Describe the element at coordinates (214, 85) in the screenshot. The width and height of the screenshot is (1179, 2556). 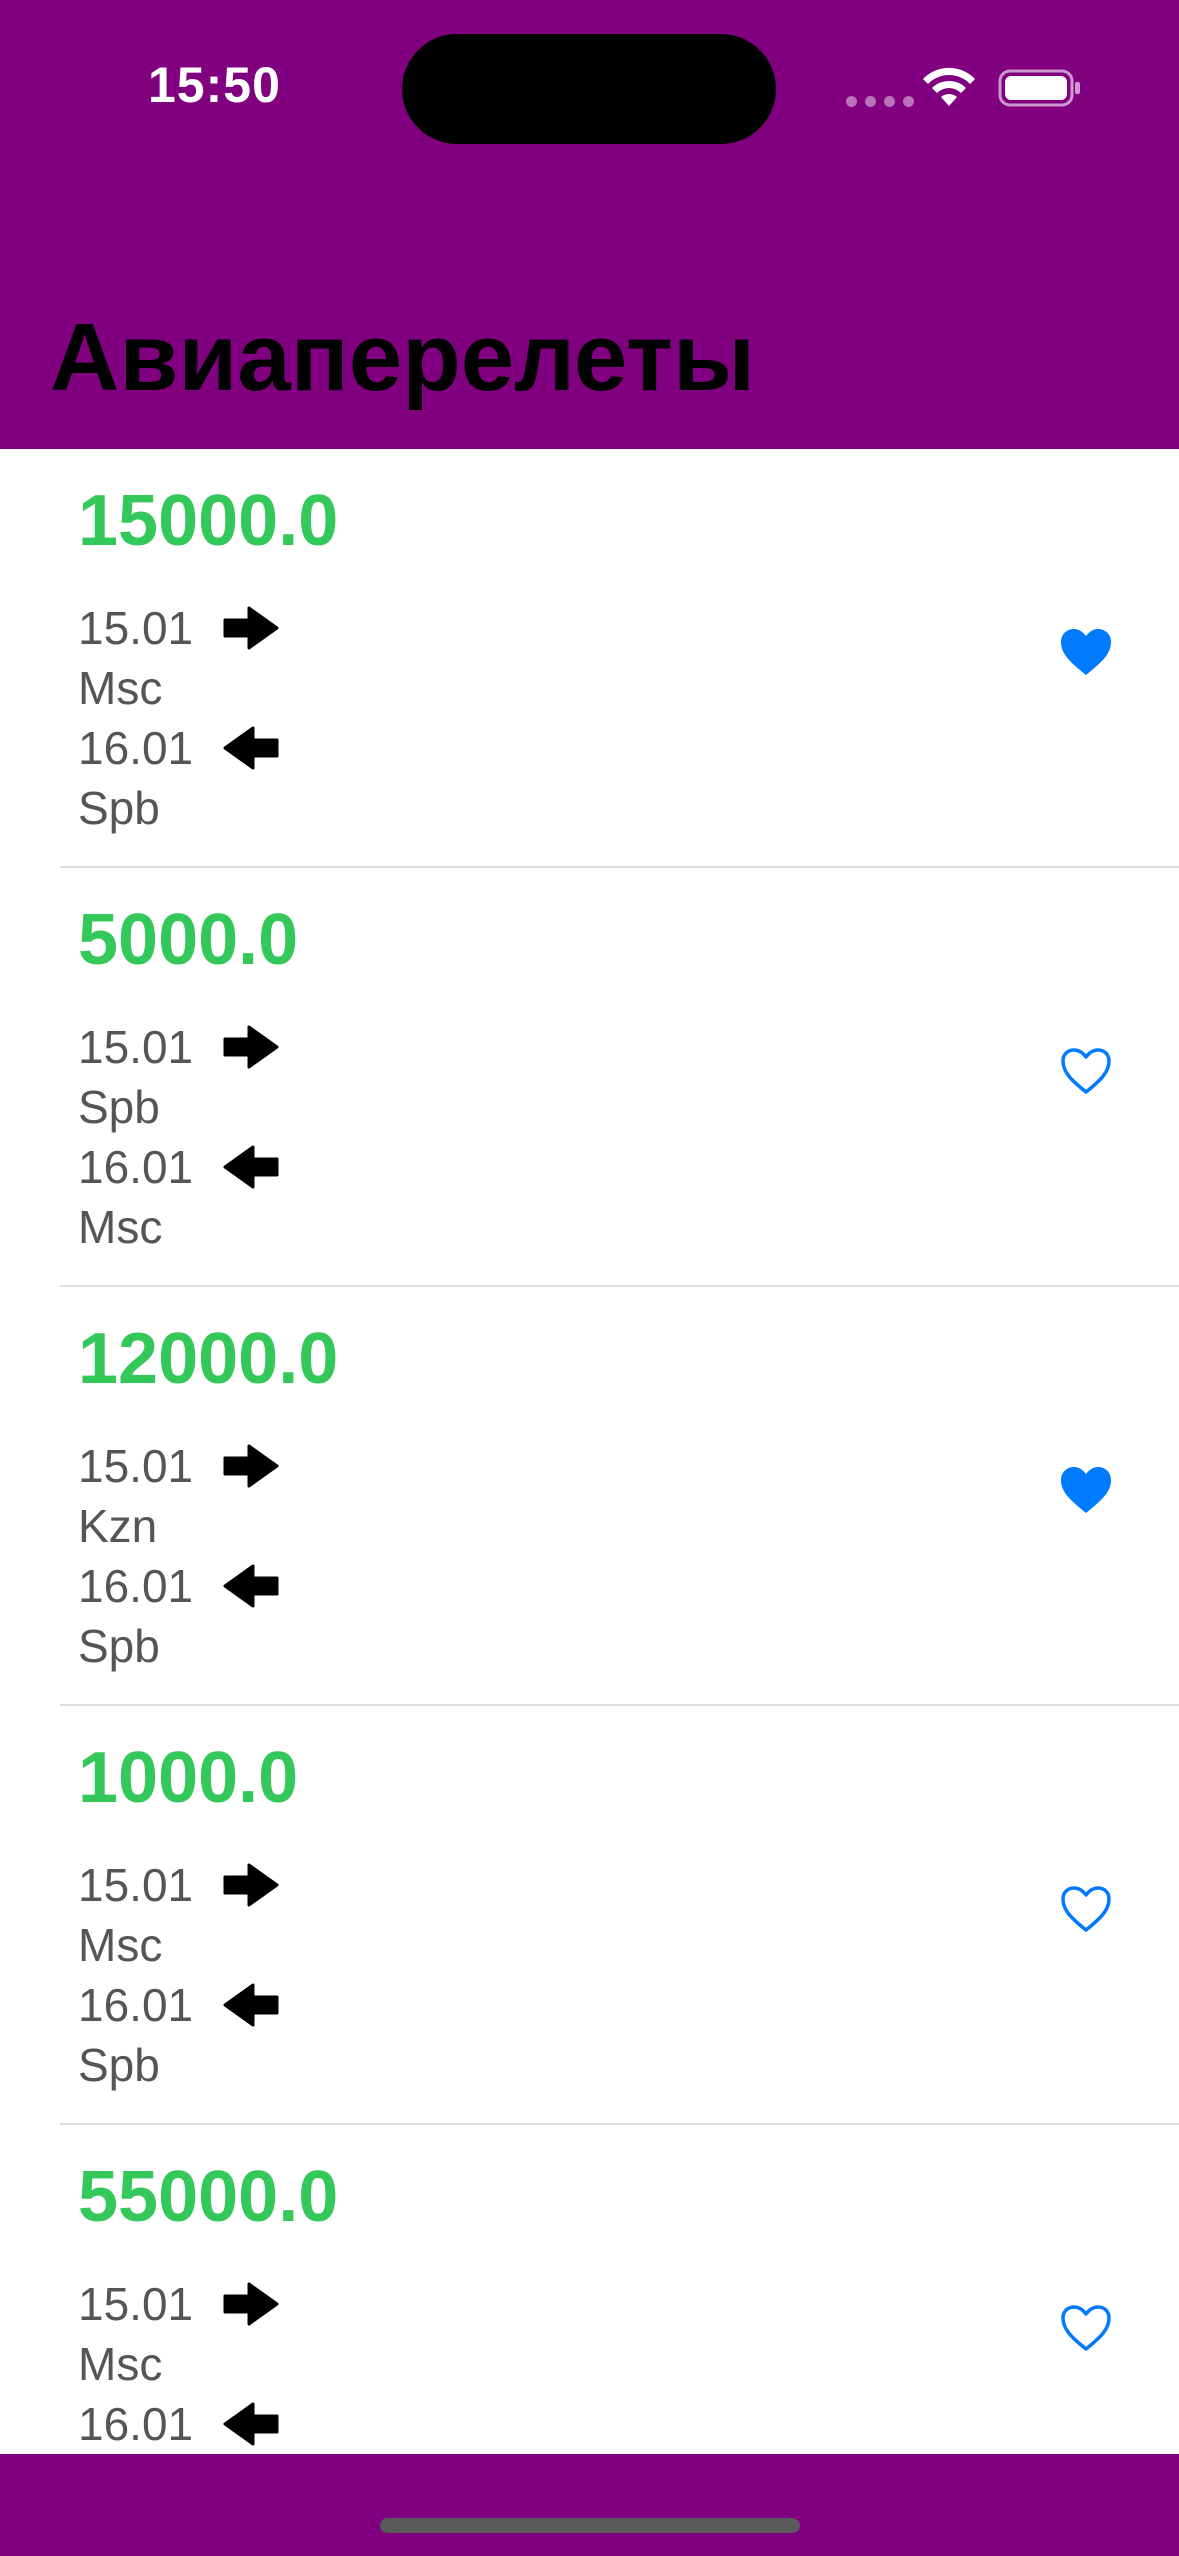
I see `status-time: 15:50` at that location.